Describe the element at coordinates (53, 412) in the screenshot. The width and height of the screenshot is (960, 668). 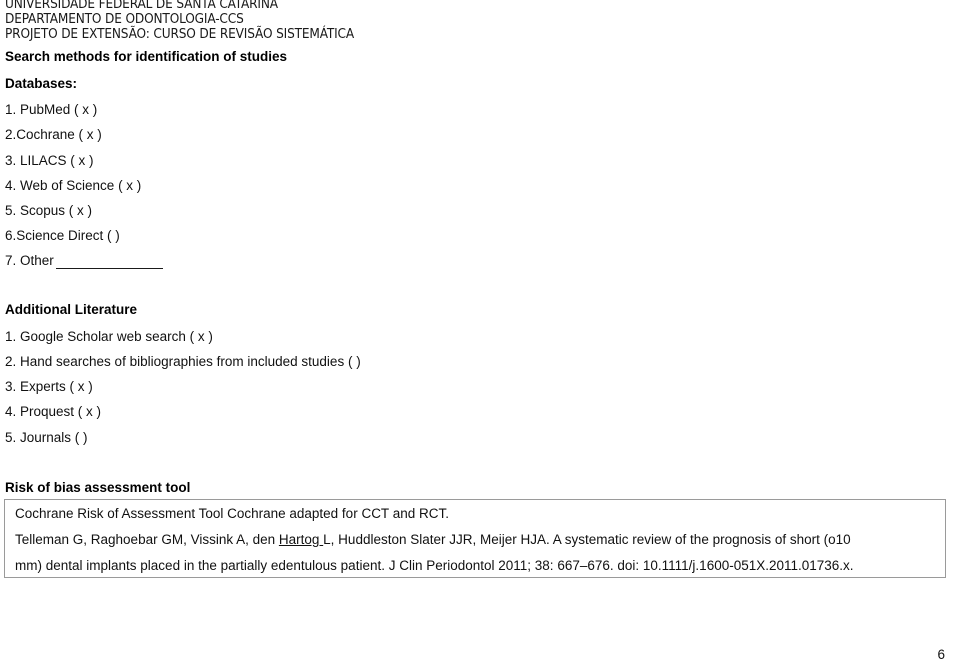
I see `list-item: 4. Proquest ( x )` at that location.